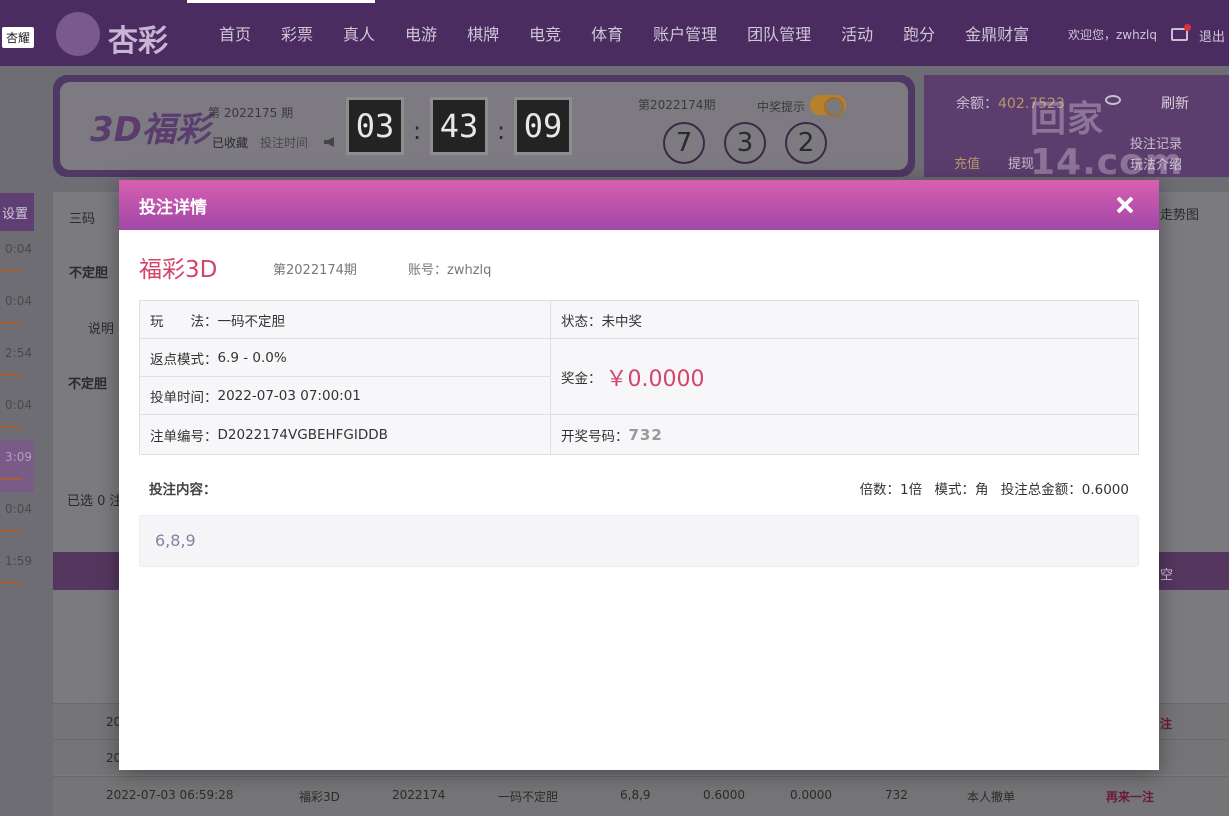  I want to click on game-name: 福彩3D, so click(178, 270).